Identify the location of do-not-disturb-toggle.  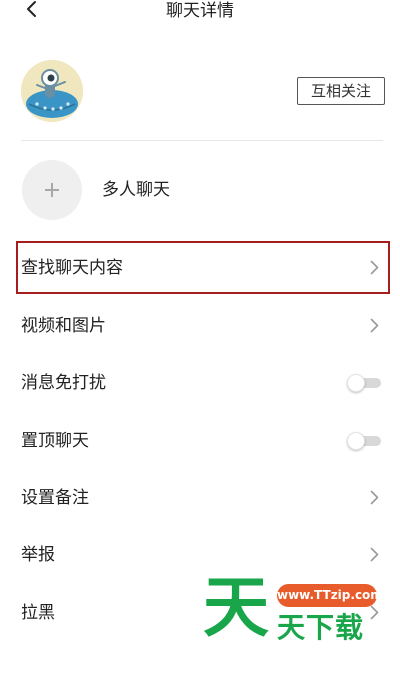
(365, 383).